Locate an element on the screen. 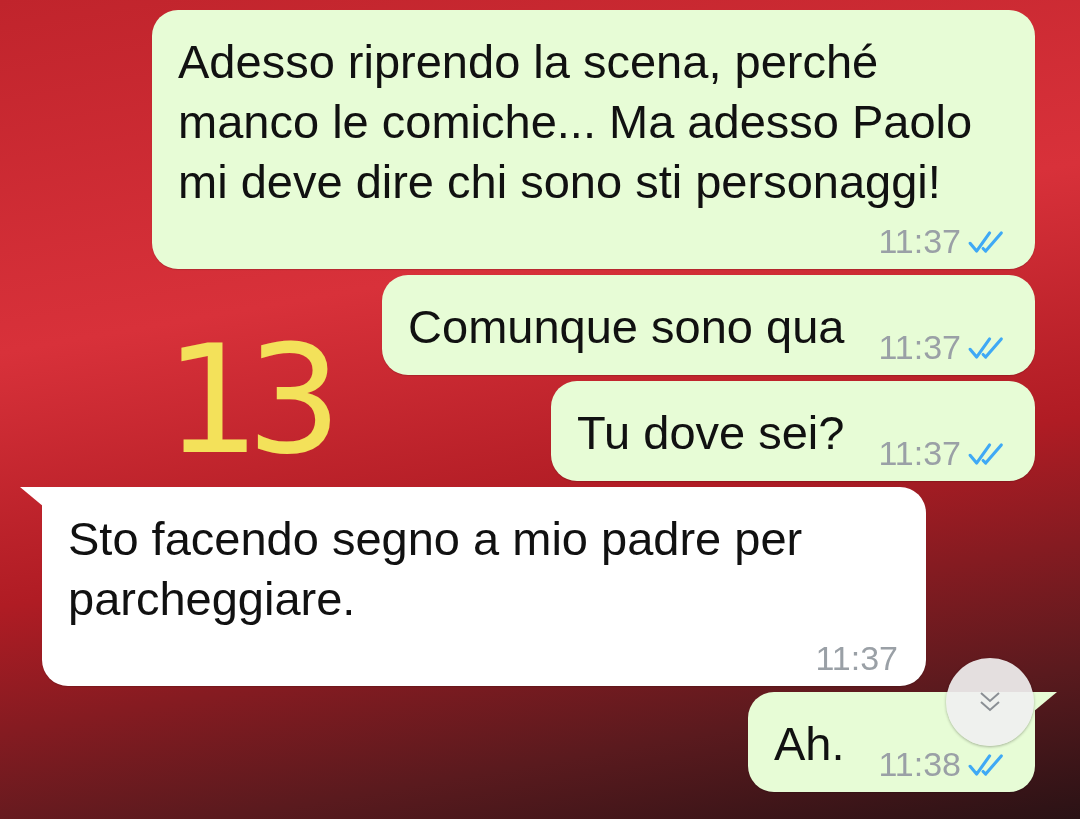  handwritten-number: 13 is located at coordinates (246, 400).